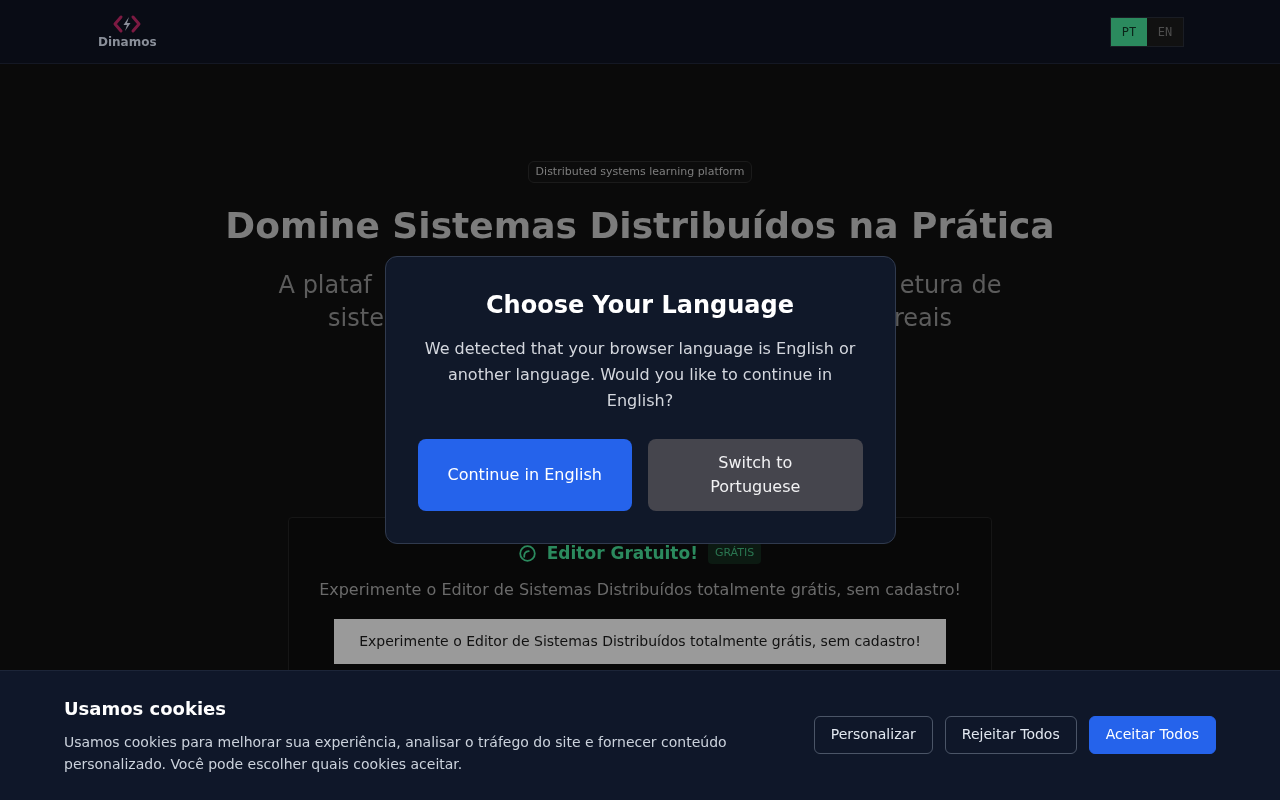 The image size is (1280, 800). I want to click on cookie-title: Usamos cookies, so click(146, 708).